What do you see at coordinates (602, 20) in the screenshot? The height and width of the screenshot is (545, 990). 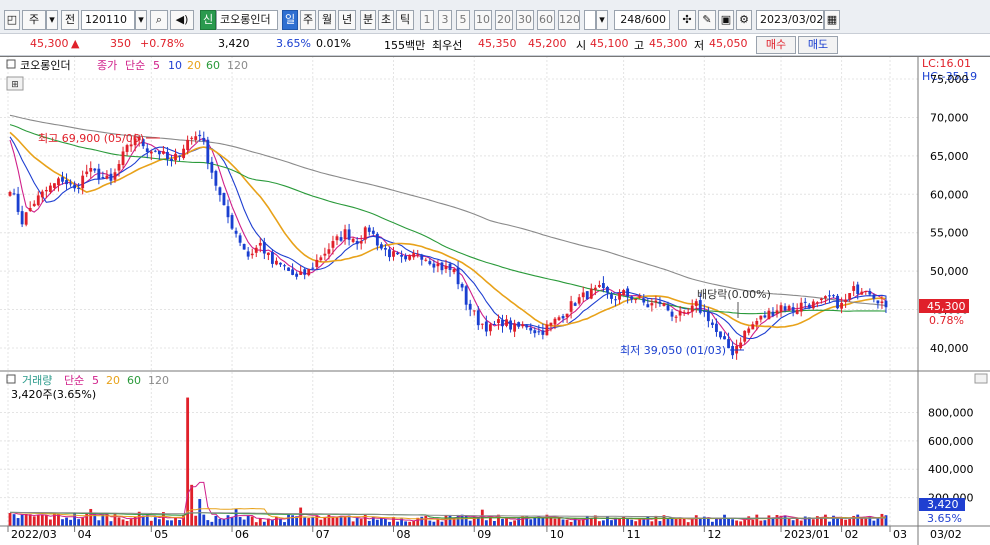 I see `interval-chevron-down-icon: ▾` at bounding box center [602, 20].